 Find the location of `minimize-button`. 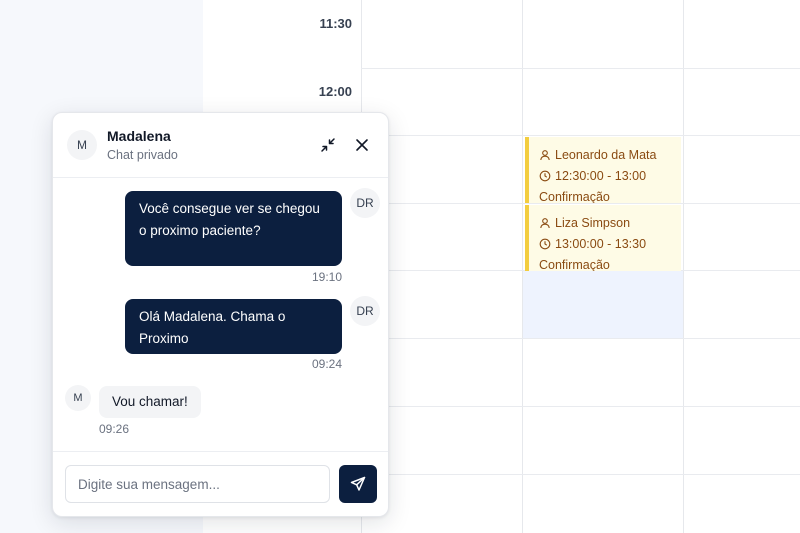

minimize-button is located at coordinates (328, 145).